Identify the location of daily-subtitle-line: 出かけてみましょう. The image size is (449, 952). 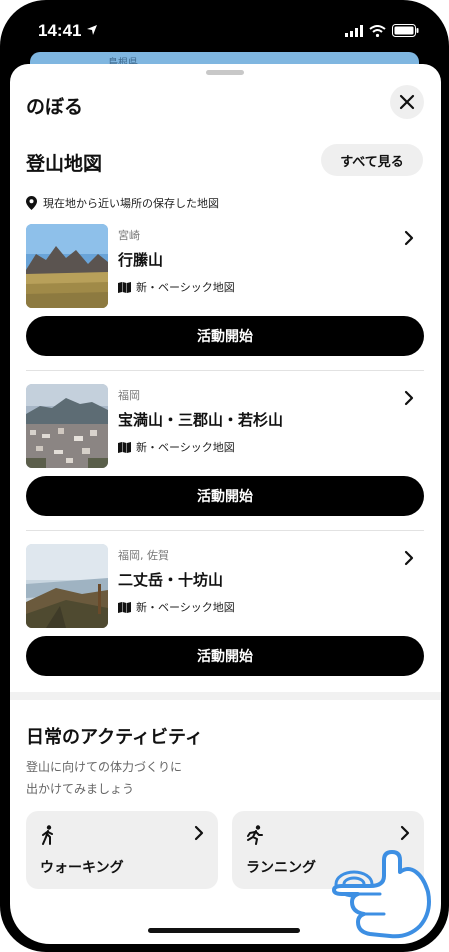
(80, 789).